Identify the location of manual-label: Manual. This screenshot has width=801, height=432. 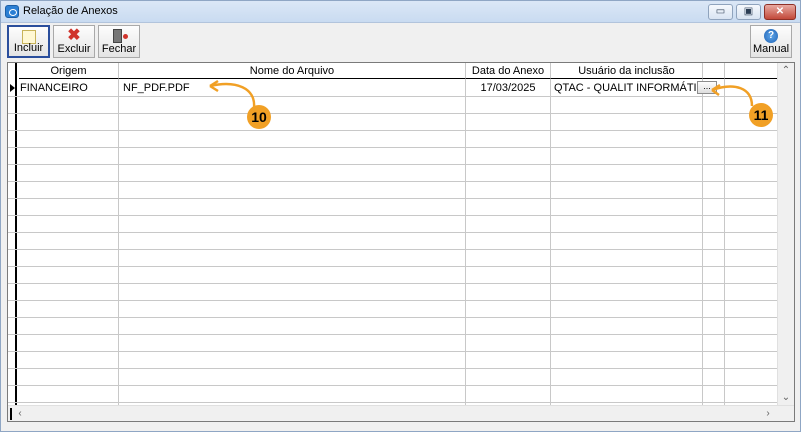
(771, 49).